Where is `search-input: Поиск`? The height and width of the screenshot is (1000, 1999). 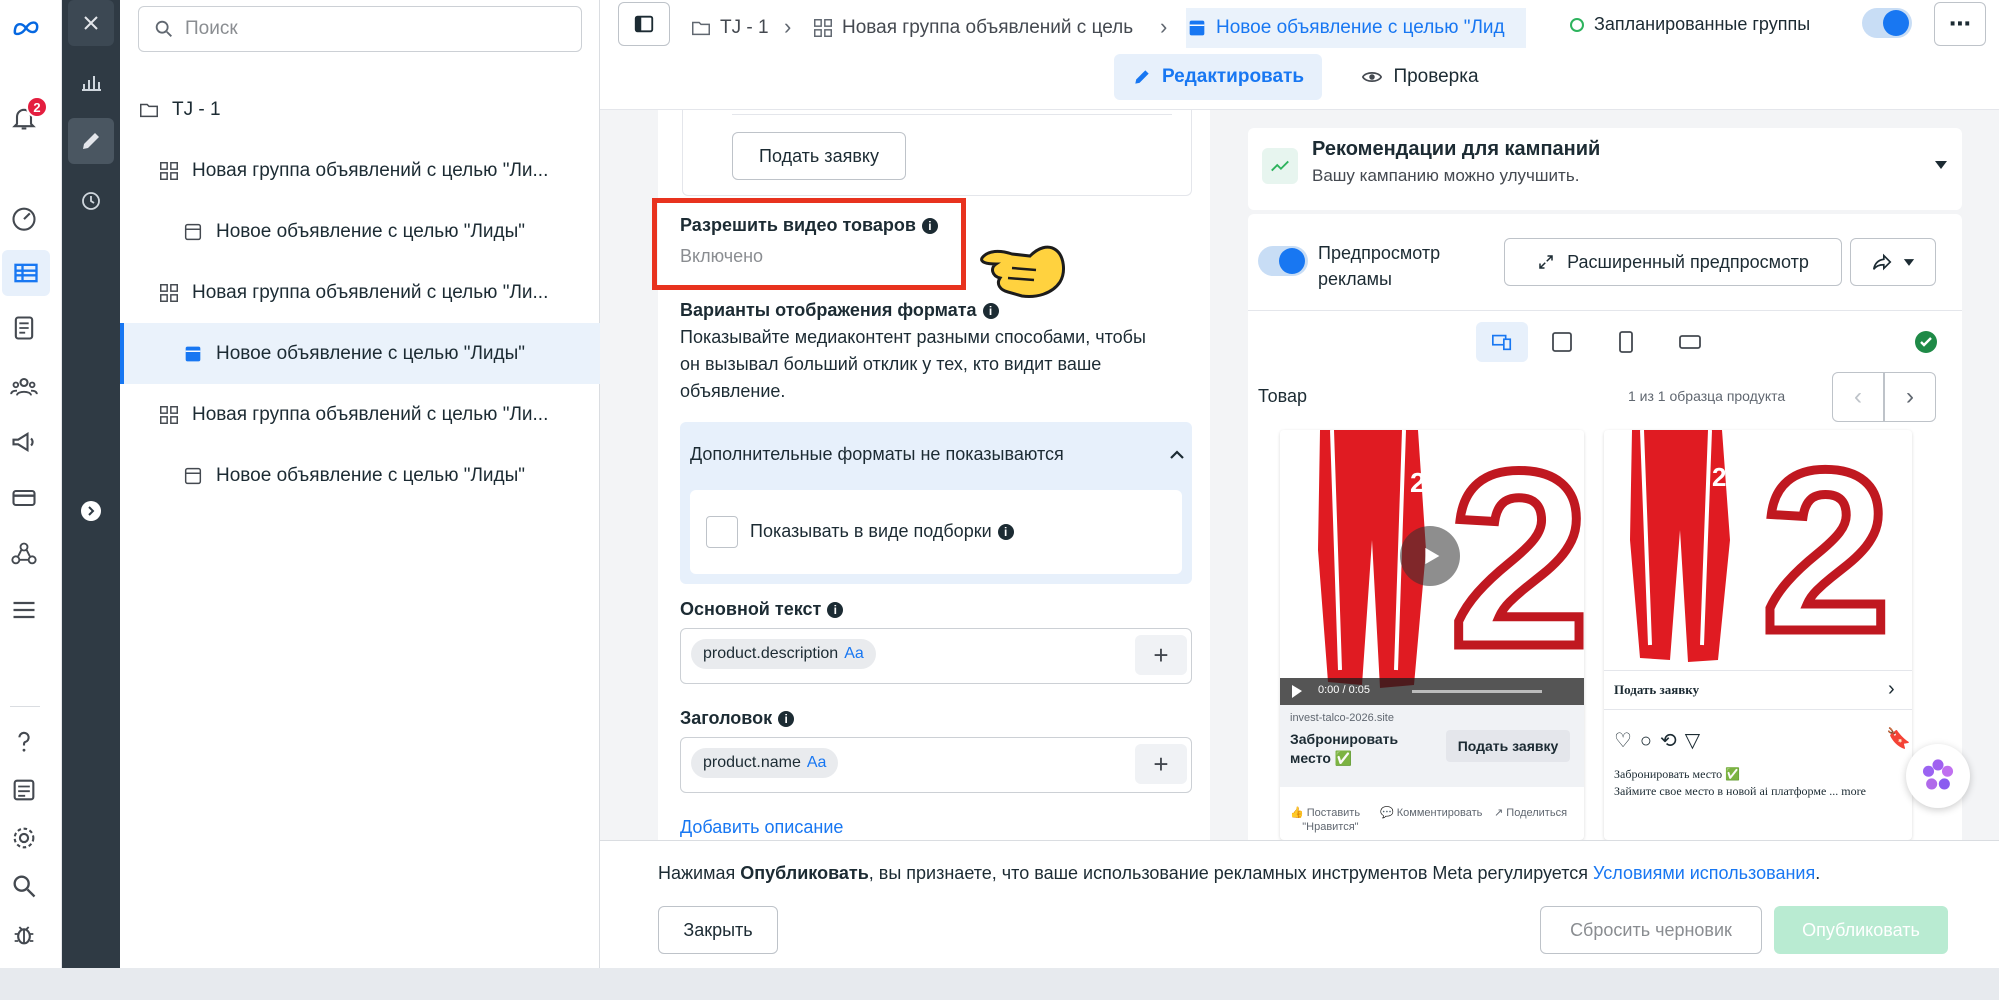
search-input: Поиск is located at coordinates (360, 29).